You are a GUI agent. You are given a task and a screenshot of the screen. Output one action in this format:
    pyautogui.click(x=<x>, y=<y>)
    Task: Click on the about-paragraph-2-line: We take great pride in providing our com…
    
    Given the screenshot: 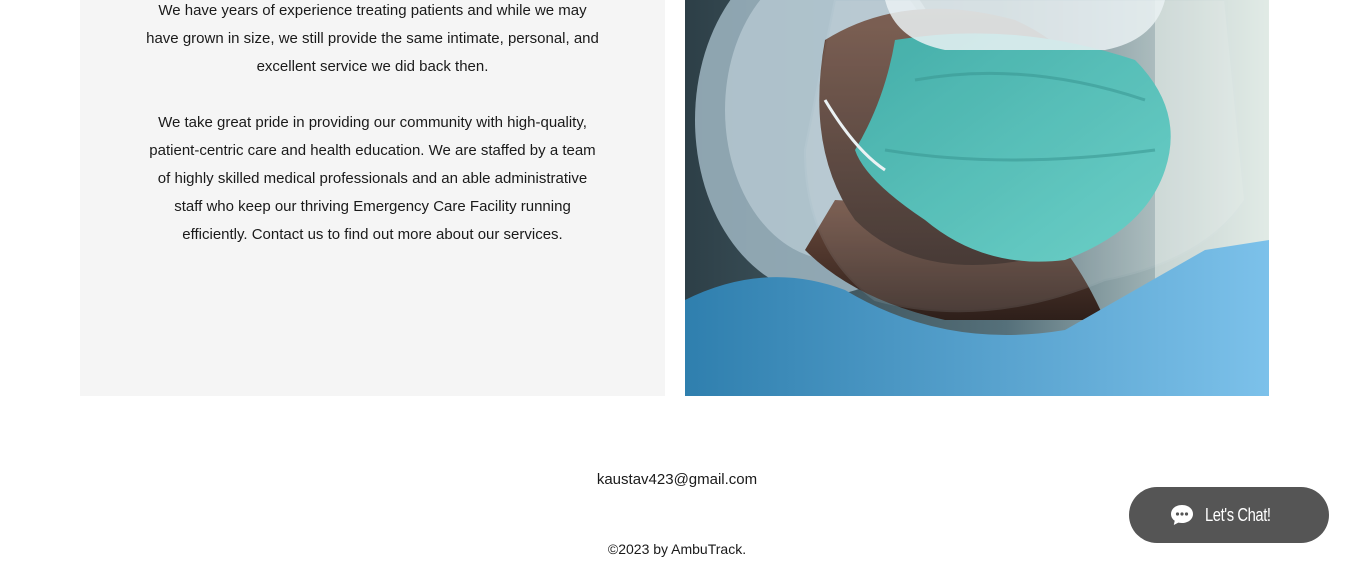 What is the action you would take?
    pyautogui.click(x=372, y=122)
    